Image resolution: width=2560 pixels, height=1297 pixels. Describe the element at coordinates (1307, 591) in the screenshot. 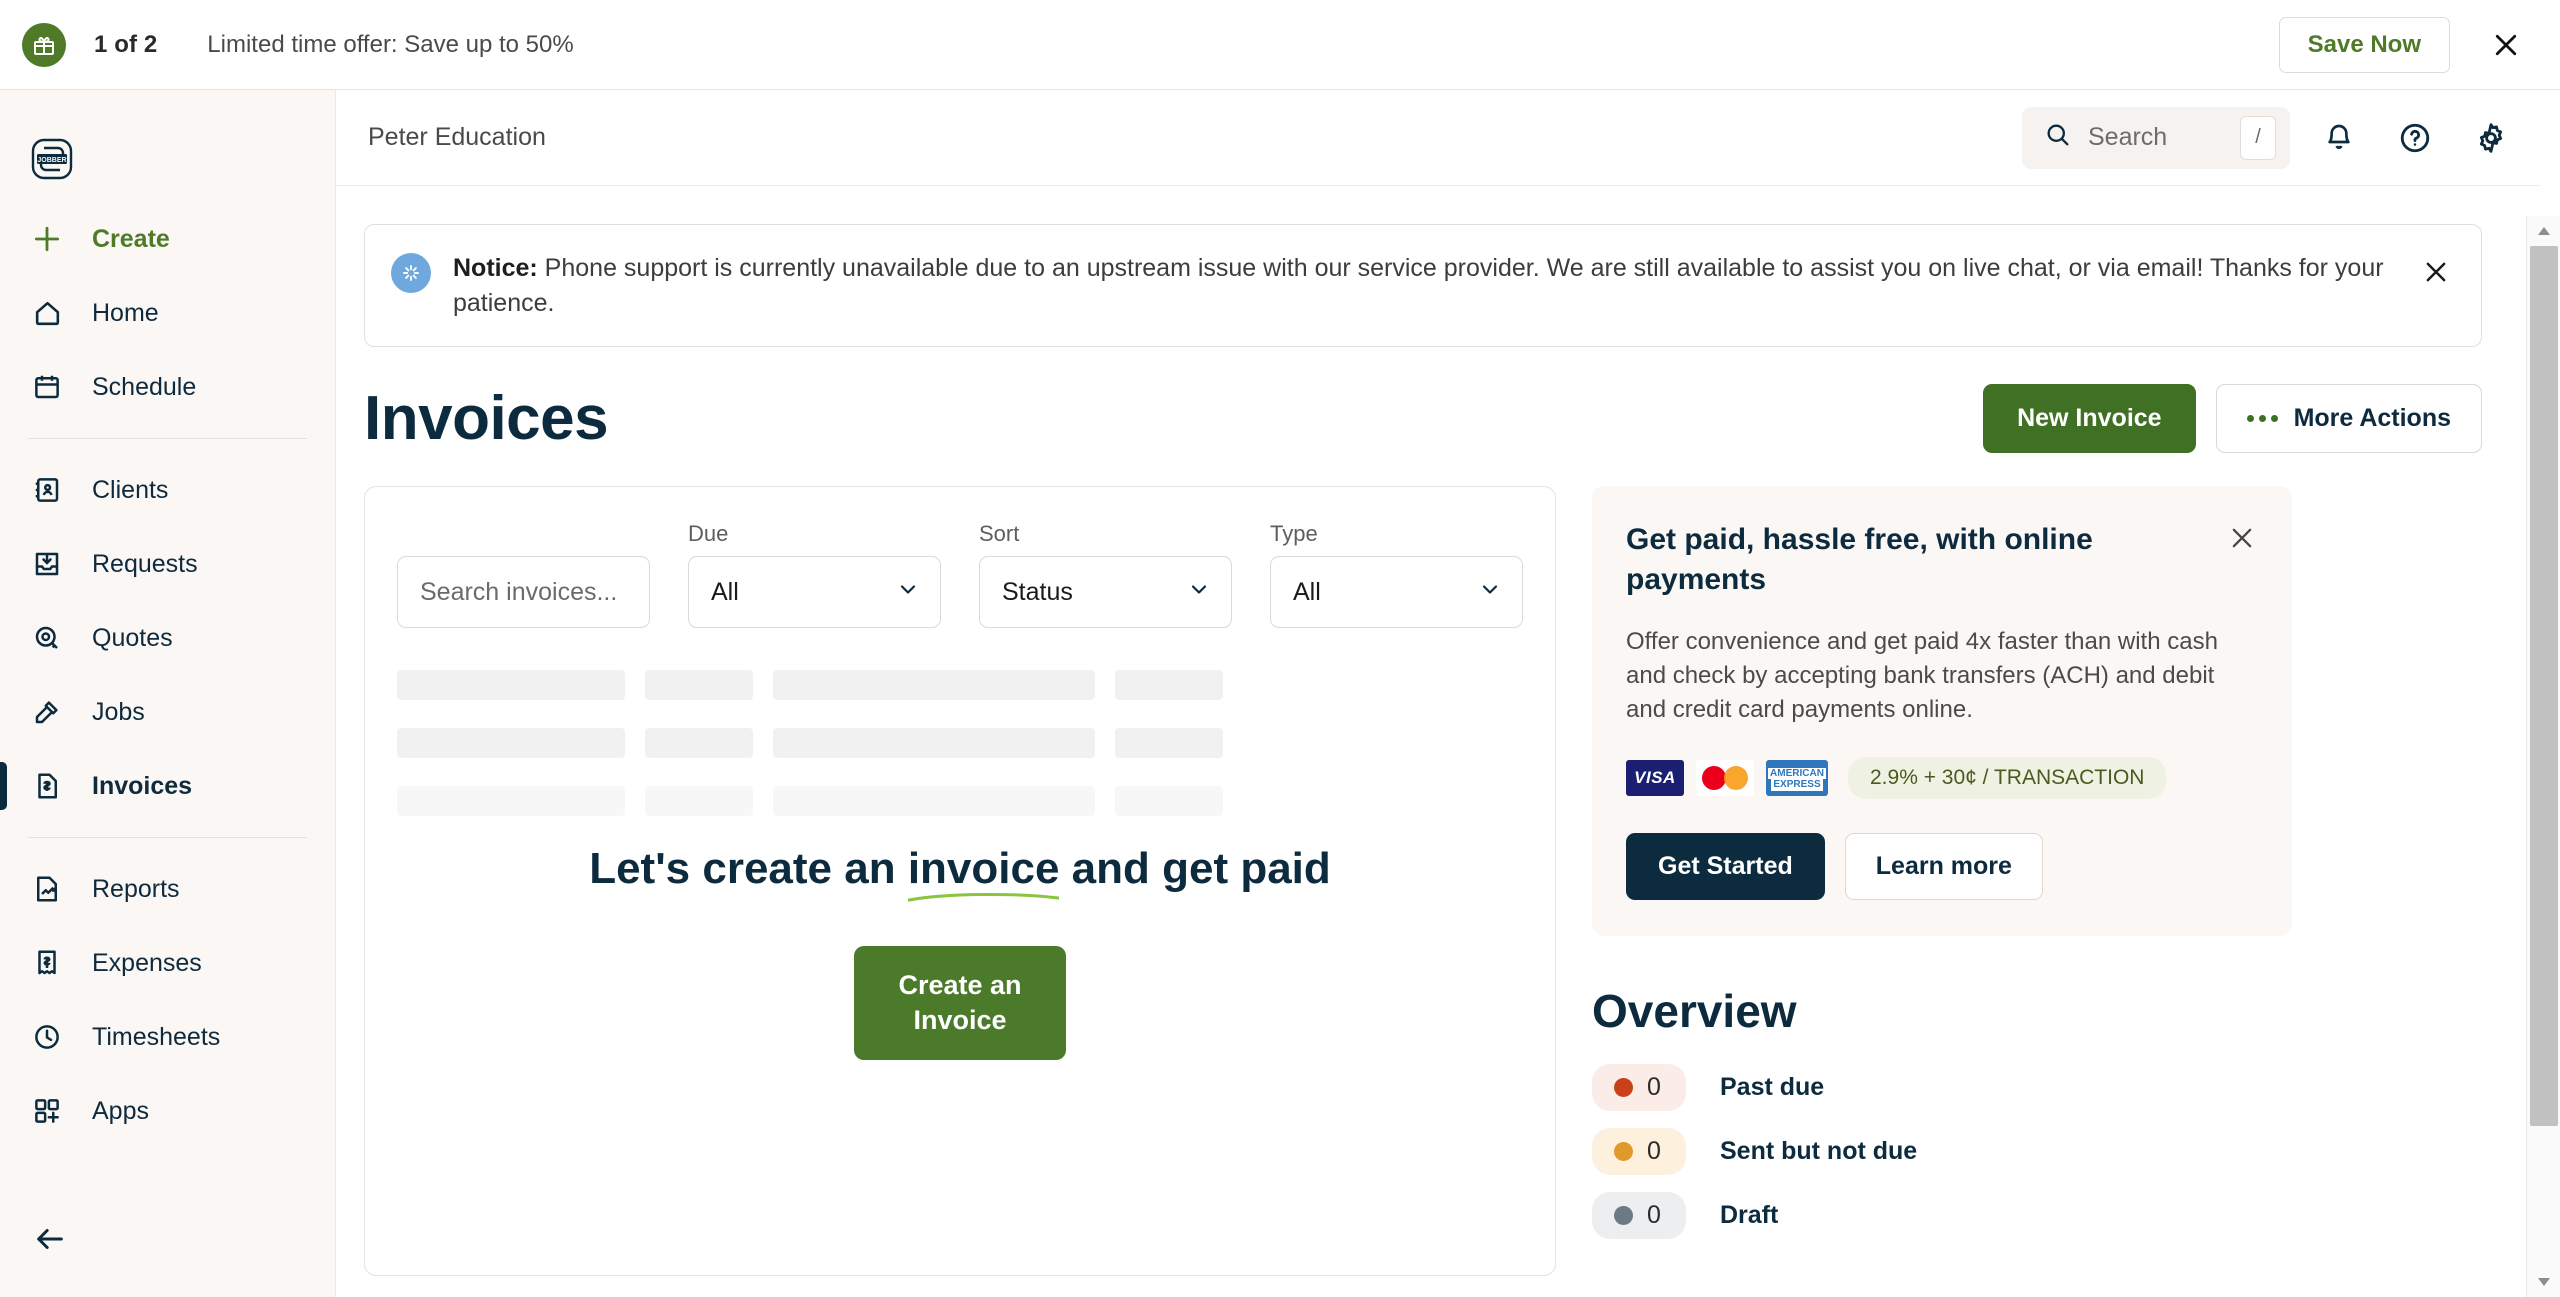

I see `type-filter-value: All` at that location.